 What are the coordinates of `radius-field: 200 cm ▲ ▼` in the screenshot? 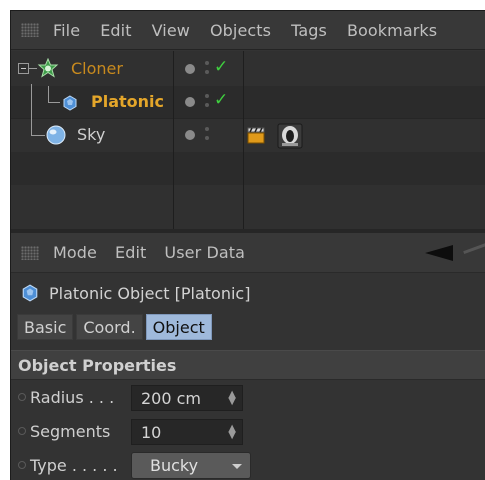 It's located at (187, 398).